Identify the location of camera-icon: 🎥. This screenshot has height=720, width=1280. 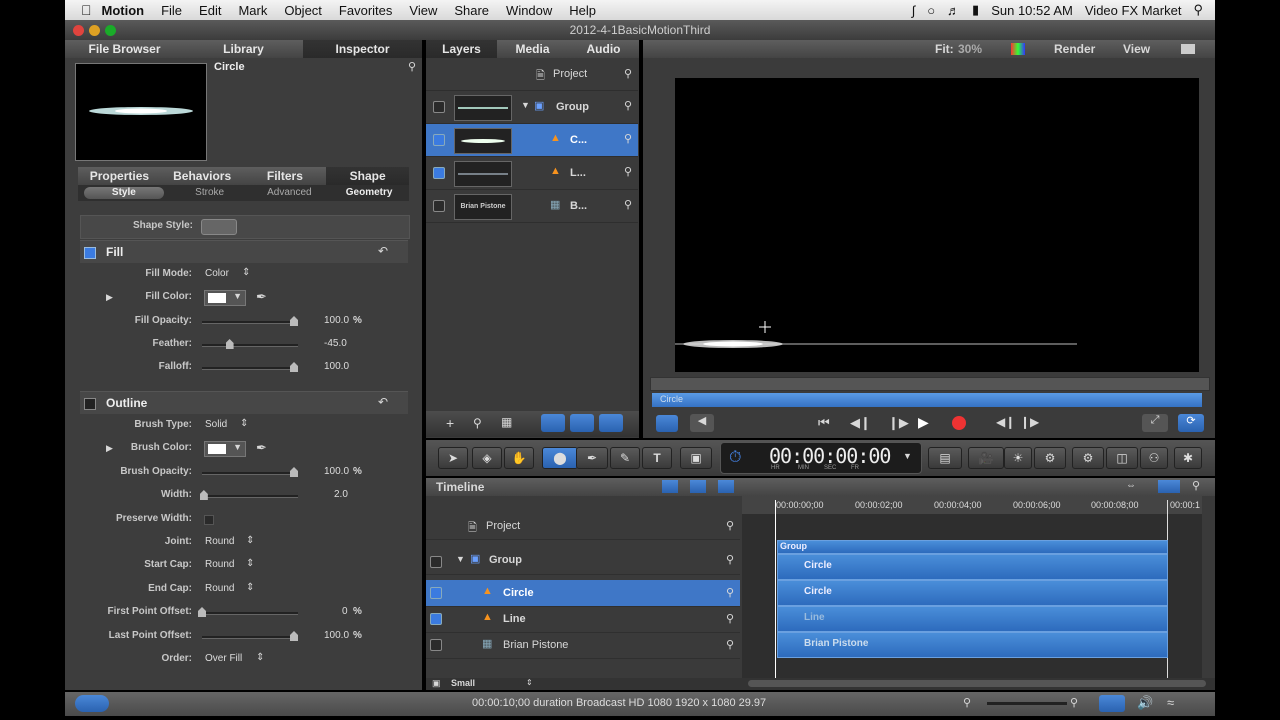
(986, 458).